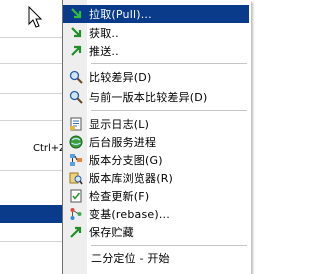 This screenshot has height=274, width=320. I want to click on menu-item-label: 二分定位 - 开始, so click(130, 258).